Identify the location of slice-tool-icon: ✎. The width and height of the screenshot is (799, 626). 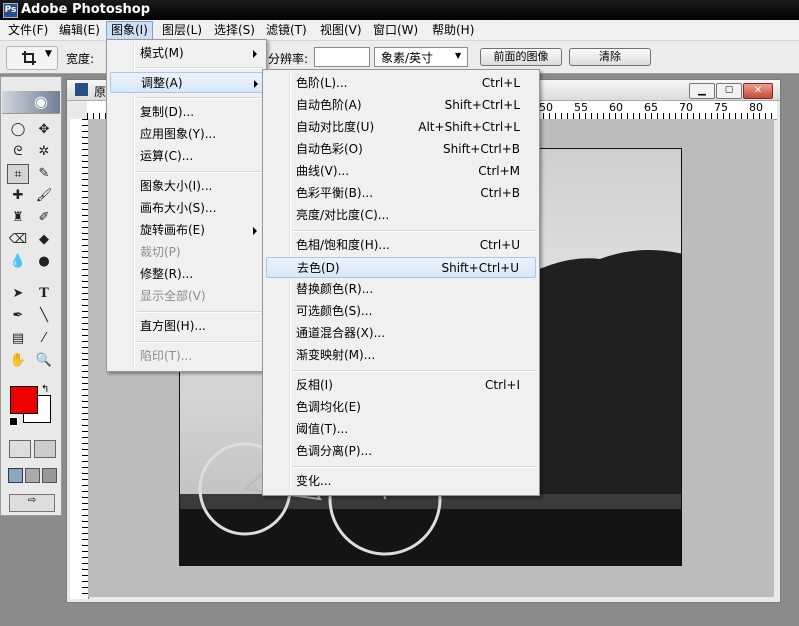
(44, 174).